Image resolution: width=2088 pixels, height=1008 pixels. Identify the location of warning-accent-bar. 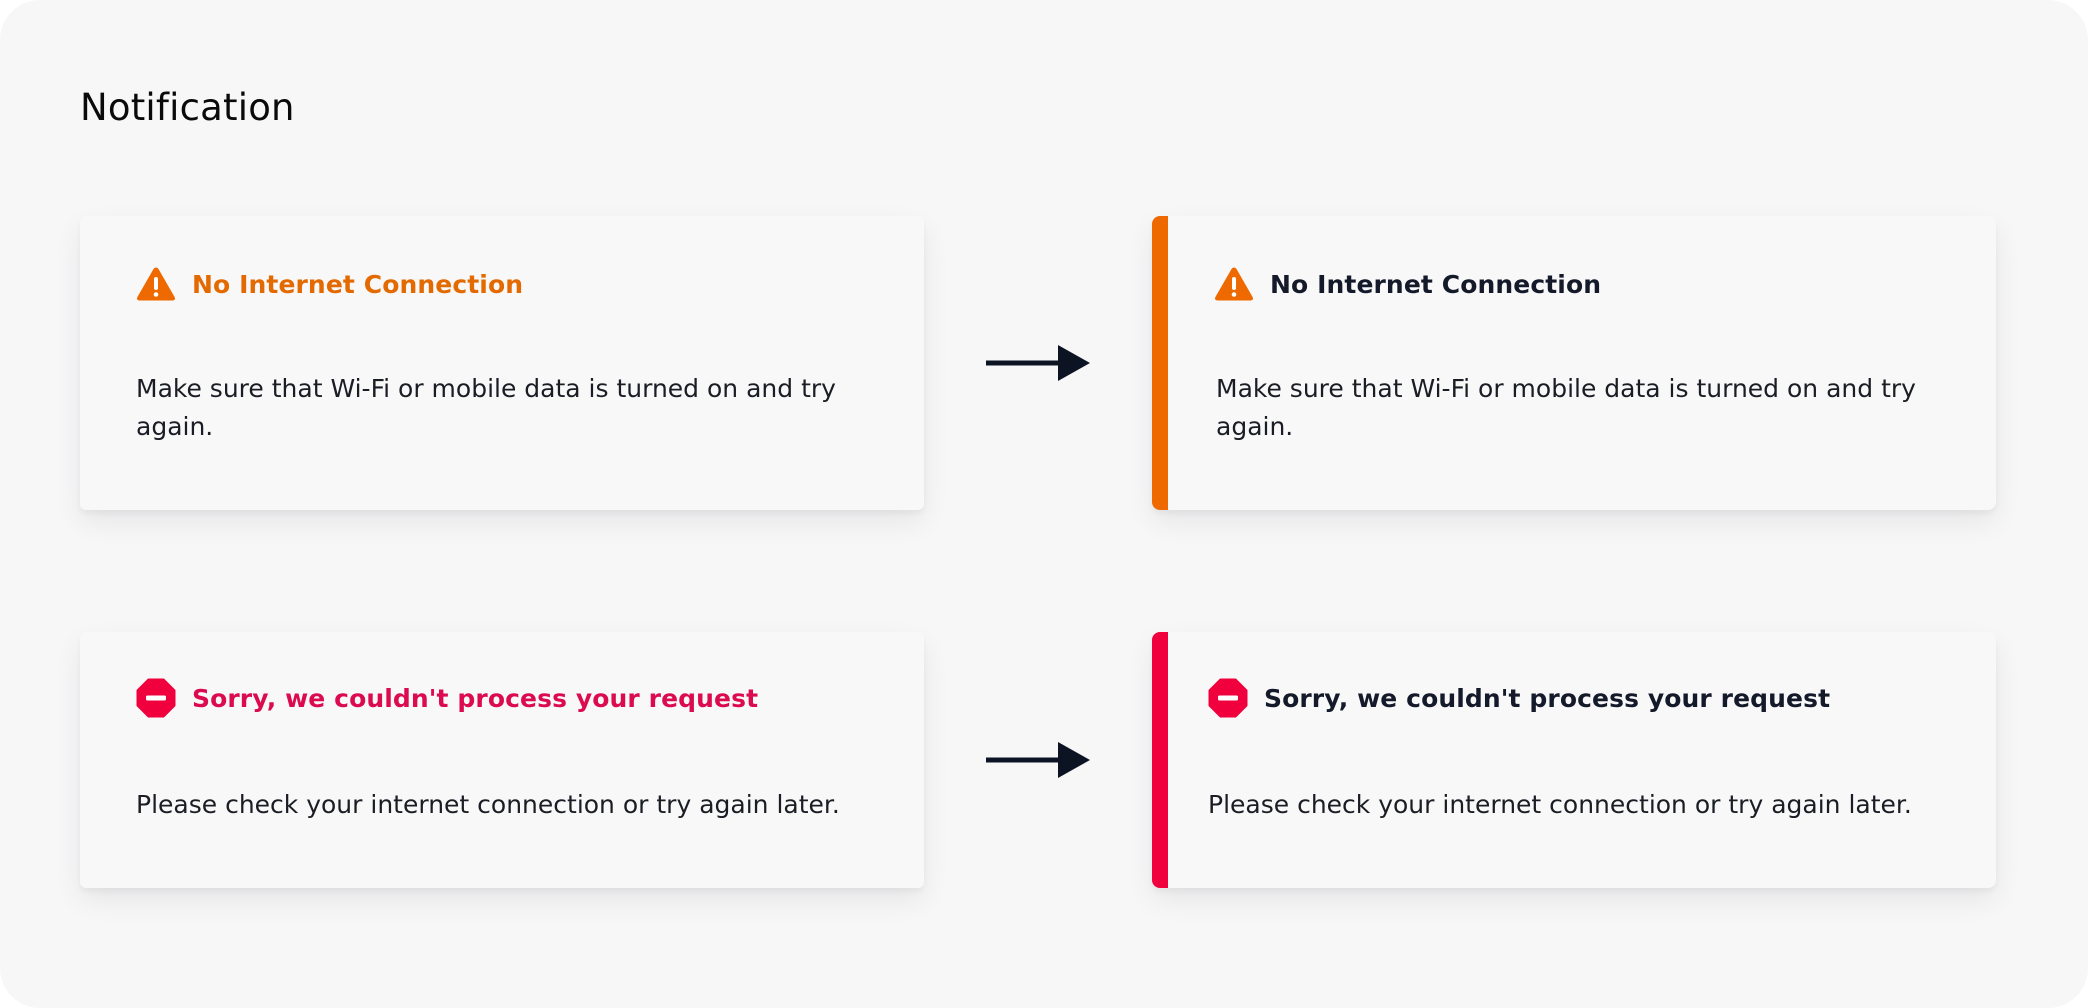
(1160, 363).